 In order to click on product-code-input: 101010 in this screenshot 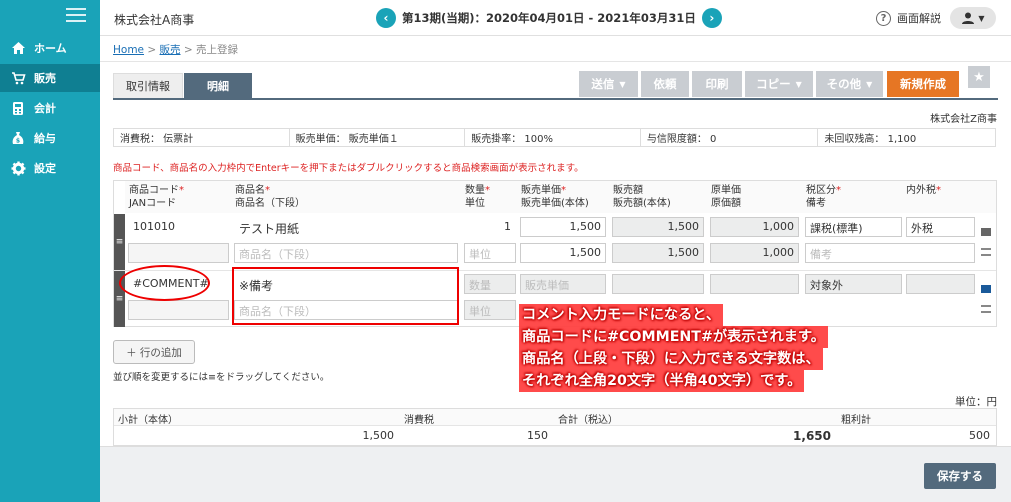, I will do `click(178, 227)`.